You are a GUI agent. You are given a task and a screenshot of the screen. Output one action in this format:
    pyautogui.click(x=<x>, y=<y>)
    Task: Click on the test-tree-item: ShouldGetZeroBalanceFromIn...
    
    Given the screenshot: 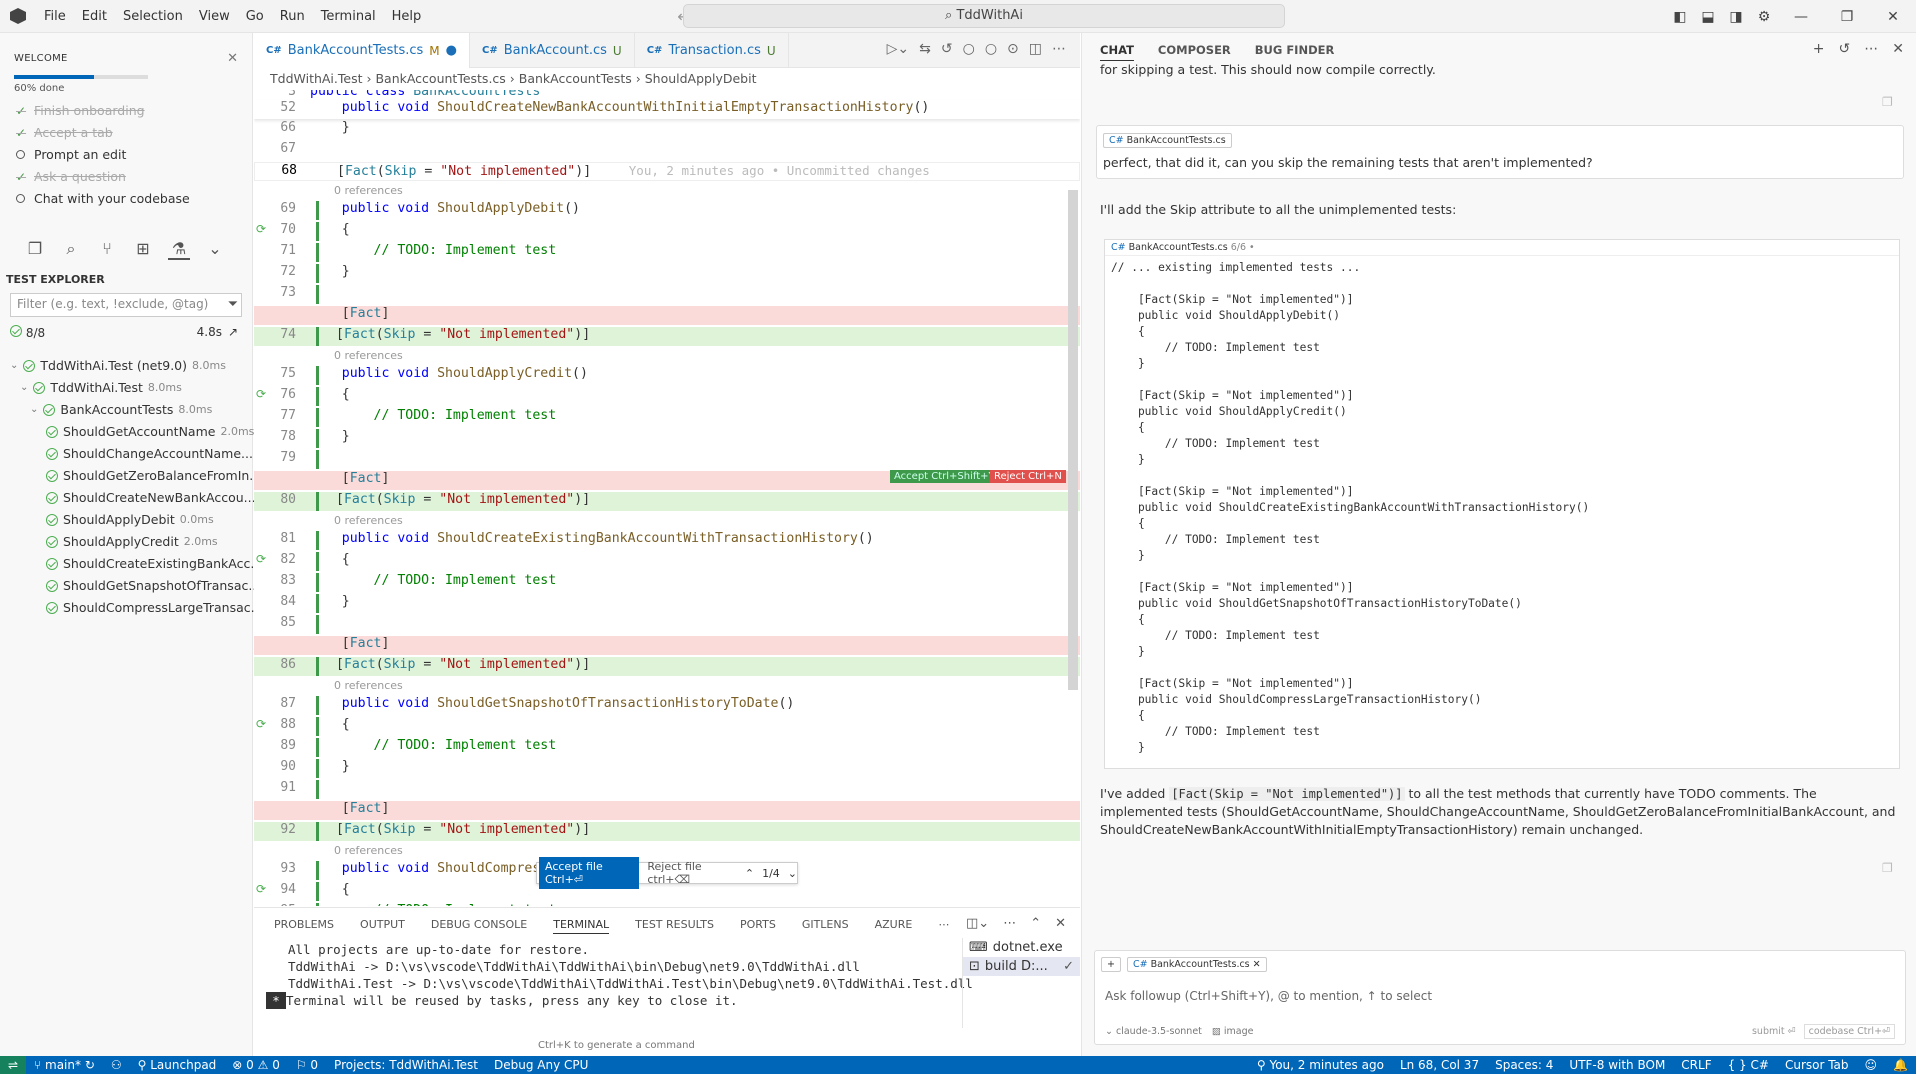 What is the action you would take?
    pyautogui.click(x=153, y=475)
    